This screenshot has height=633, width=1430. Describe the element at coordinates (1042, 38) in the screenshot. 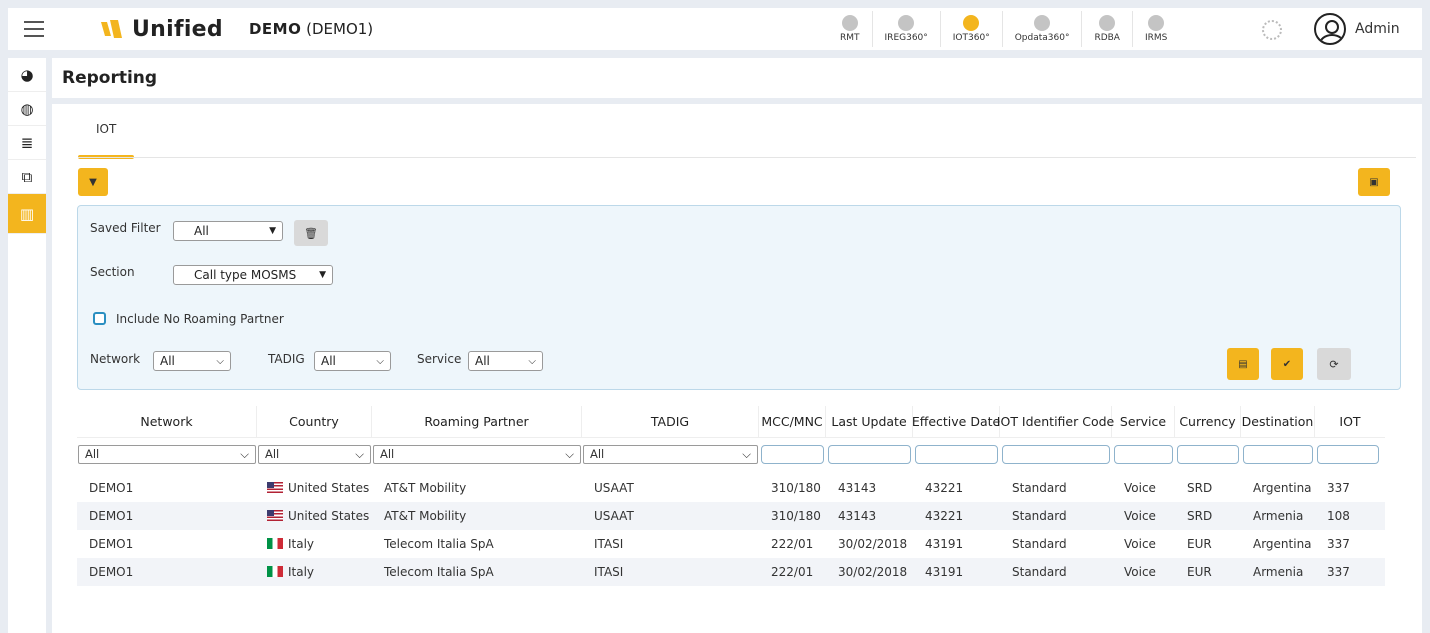

I see `app-label: Opdata360°` at that location.